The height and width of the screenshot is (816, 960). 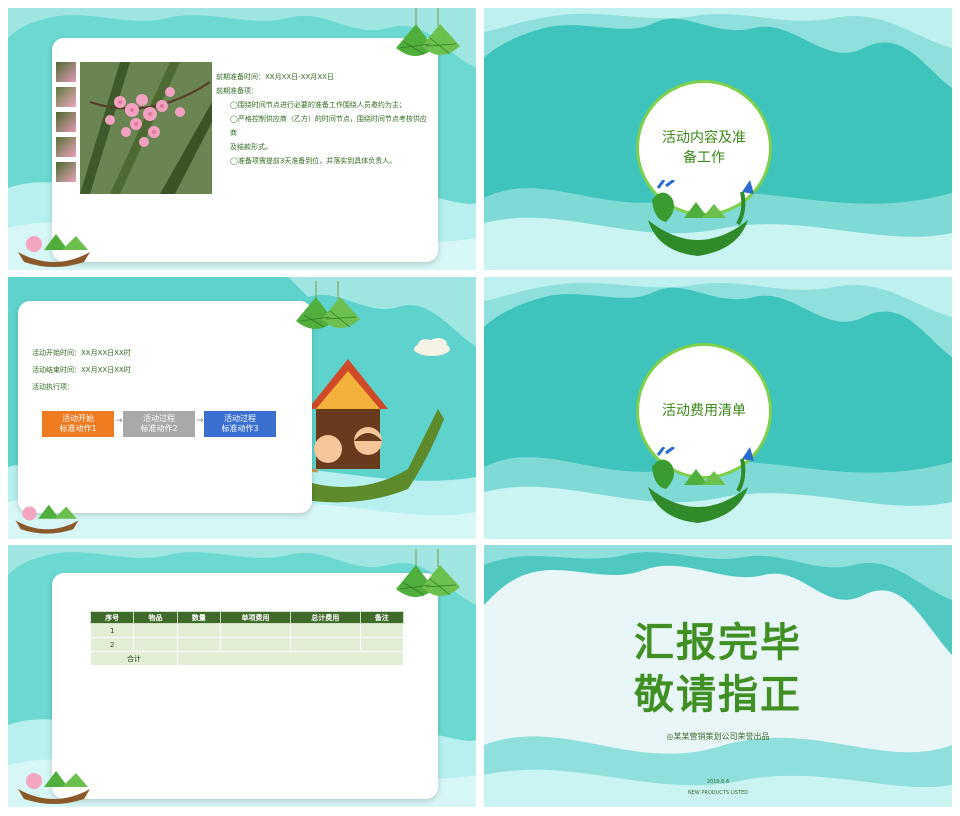 I want to click on total-cell, so click(x=290, y=658).